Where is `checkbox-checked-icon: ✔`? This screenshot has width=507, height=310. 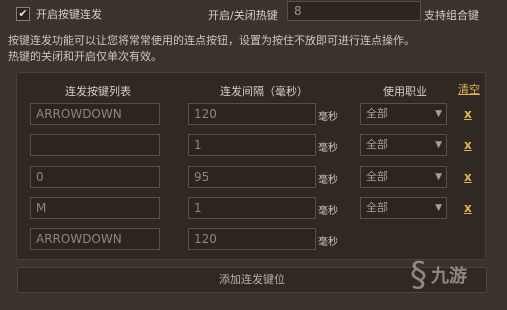
checkbox-checked-icon: ✔ is located at coordinates (23, 14).